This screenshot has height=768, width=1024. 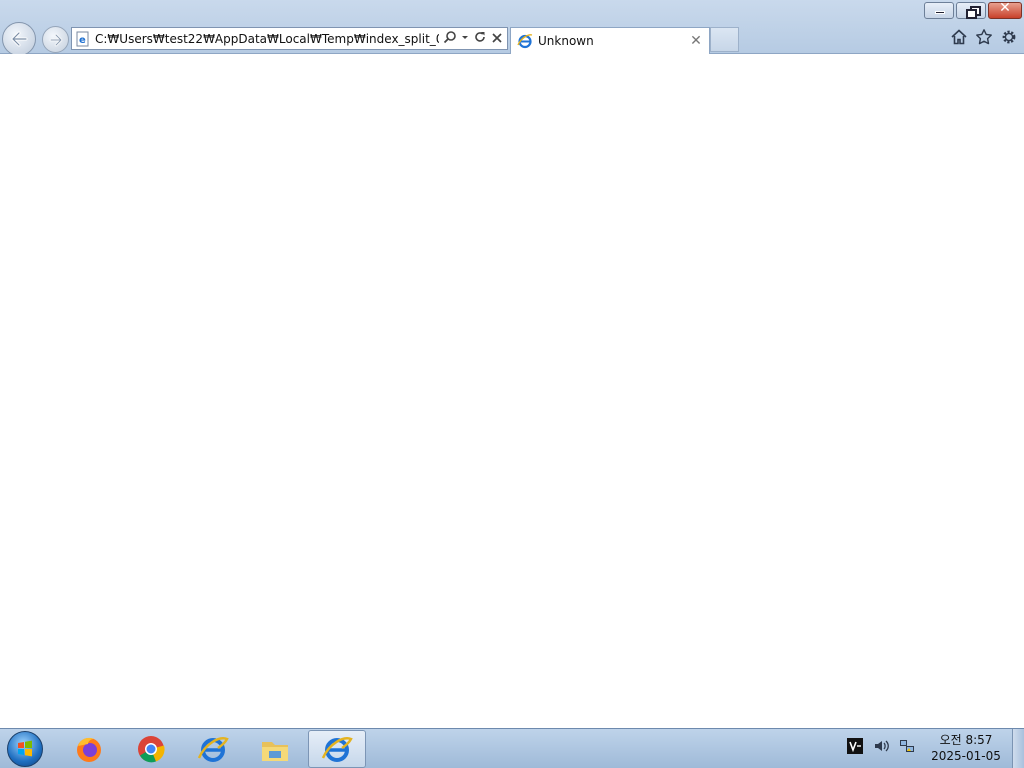 I want to click on network-icon, so click(x=907, y=746).